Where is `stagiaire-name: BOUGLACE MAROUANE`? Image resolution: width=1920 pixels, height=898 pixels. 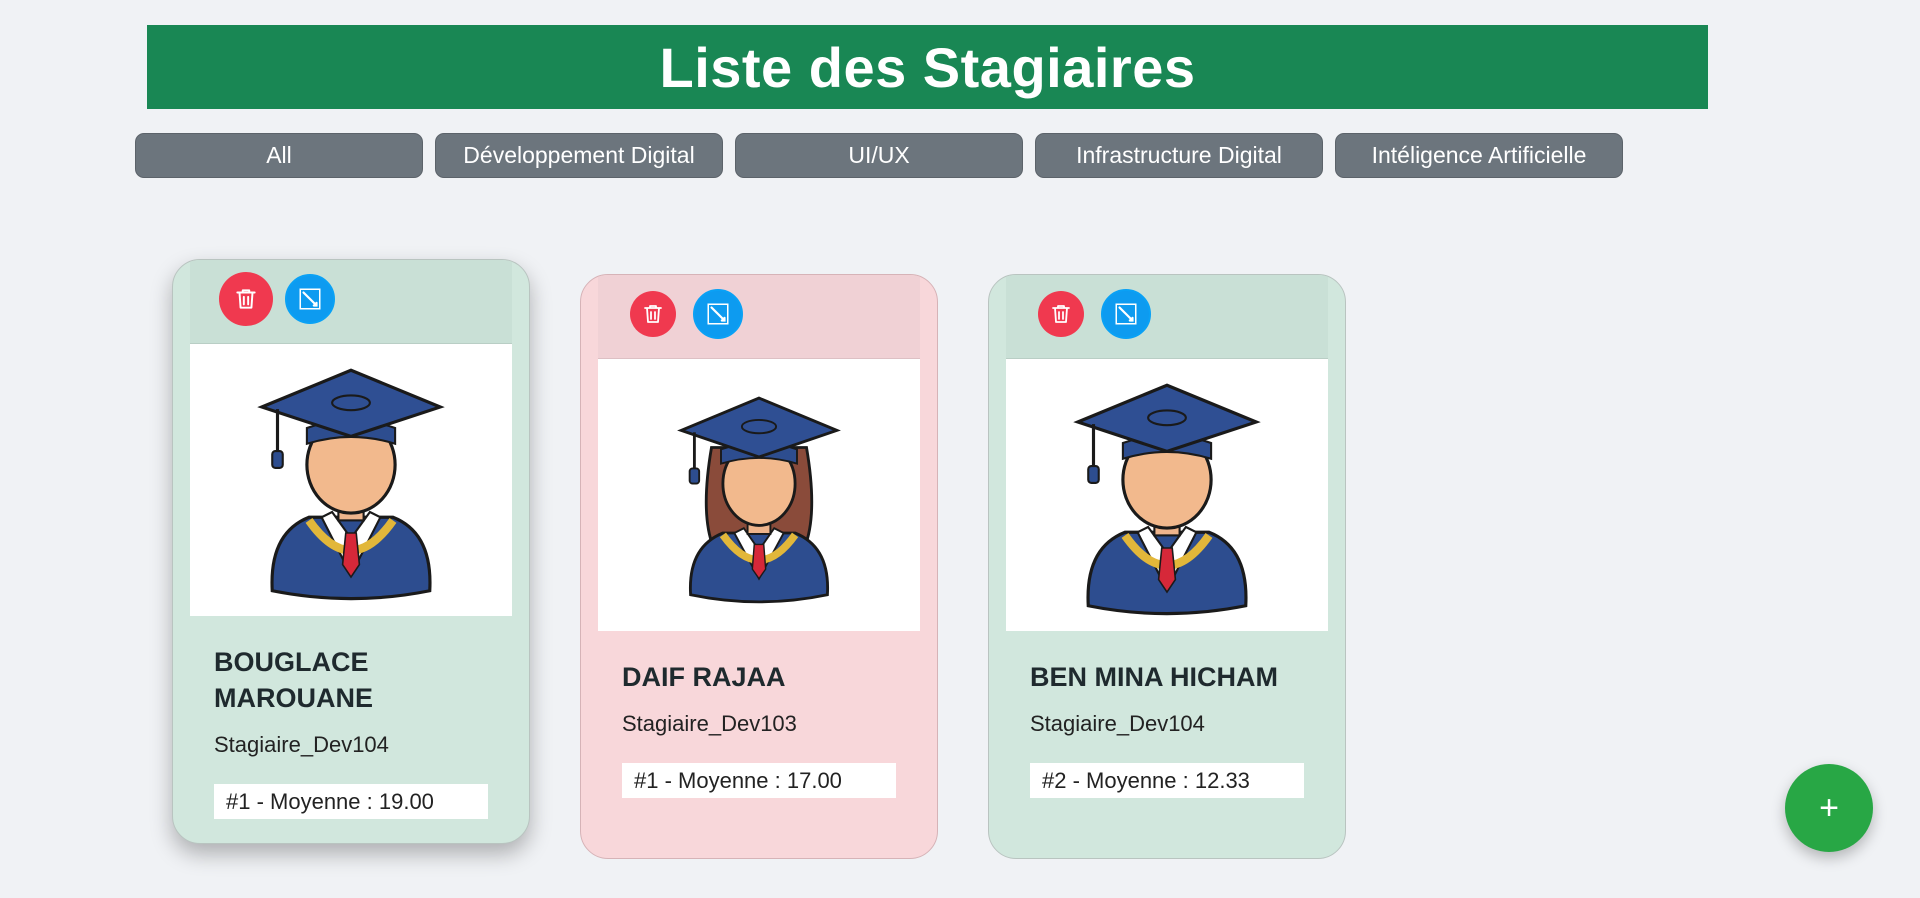
stagiaire-name: BOUGLACE MAROUANE is located at coordinates (293, 680).